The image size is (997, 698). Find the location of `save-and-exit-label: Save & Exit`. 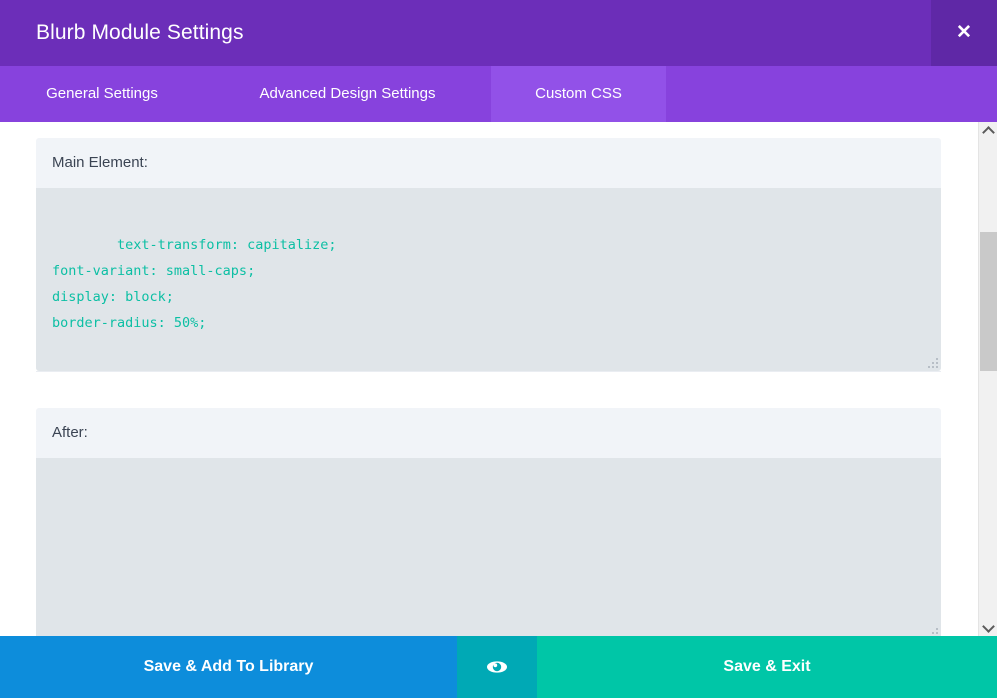

save-and-exit-label: Save & Exit is located at coordinates (767, 666).